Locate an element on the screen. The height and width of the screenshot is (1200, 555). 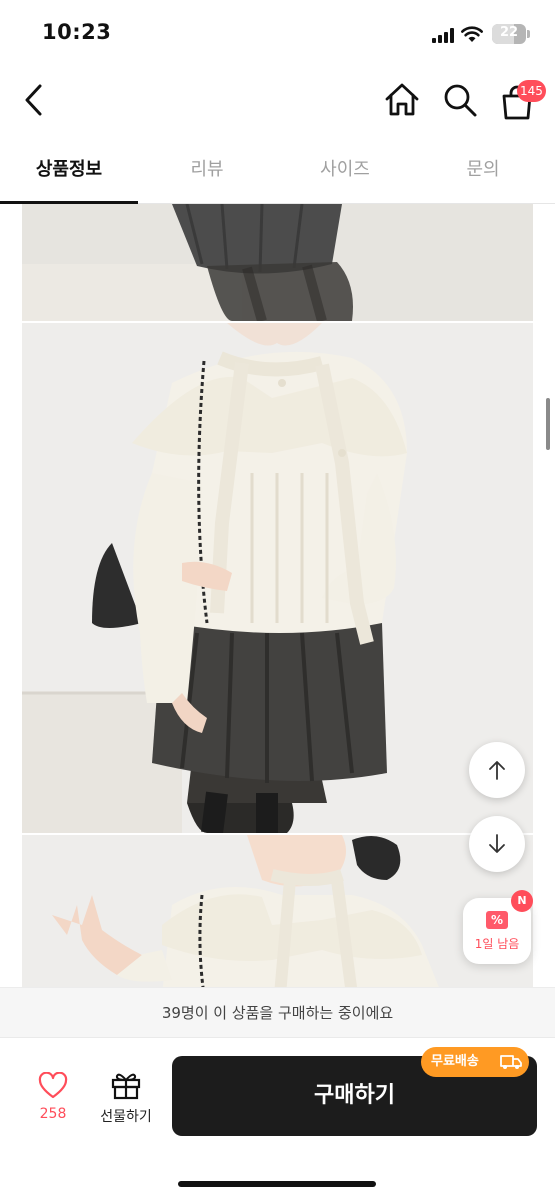
scroll-down-button is located at coordinates (497, 844).